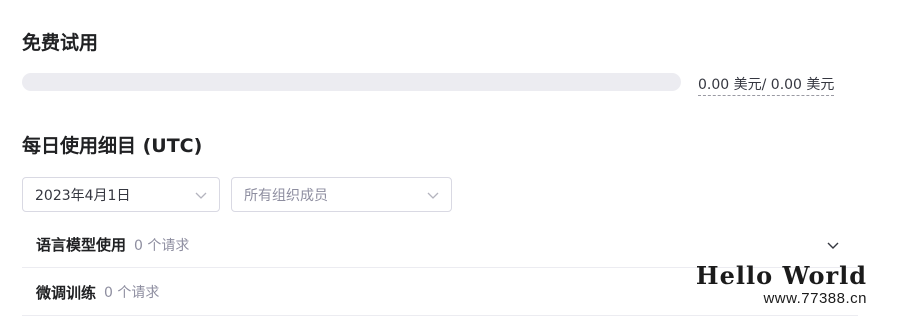 Image resolution: width=897 pixels, height=333 pixels. What do you see at coordinates (112, 146) in the screenshot?
I see `daily-usage-title: 每日使用细目 (UTC)` at bounding box center [112, 146].